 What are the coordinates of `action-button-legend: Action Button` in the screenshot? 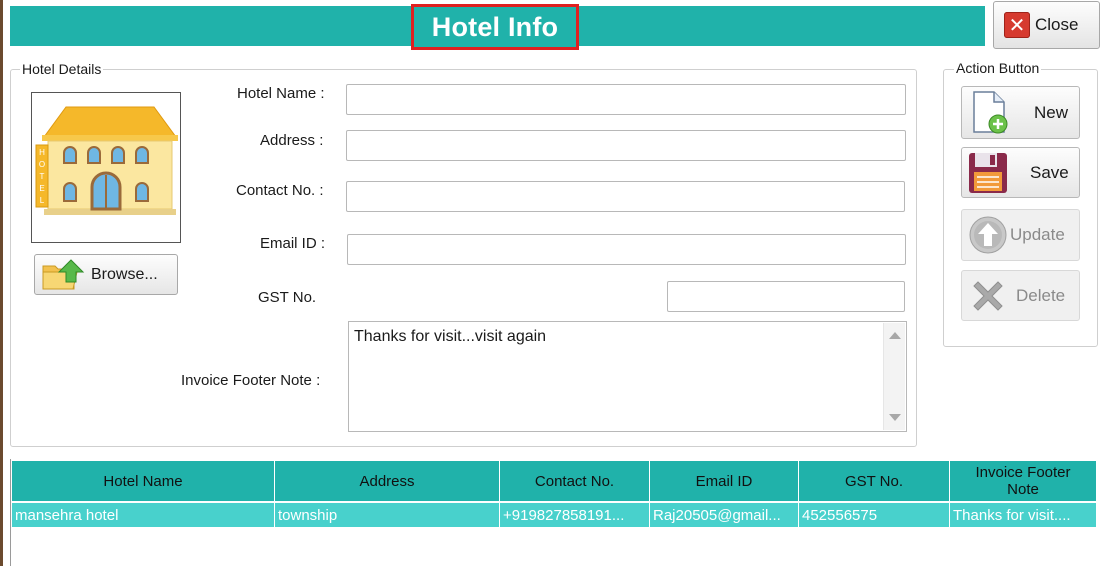 It's located at (998, 68).